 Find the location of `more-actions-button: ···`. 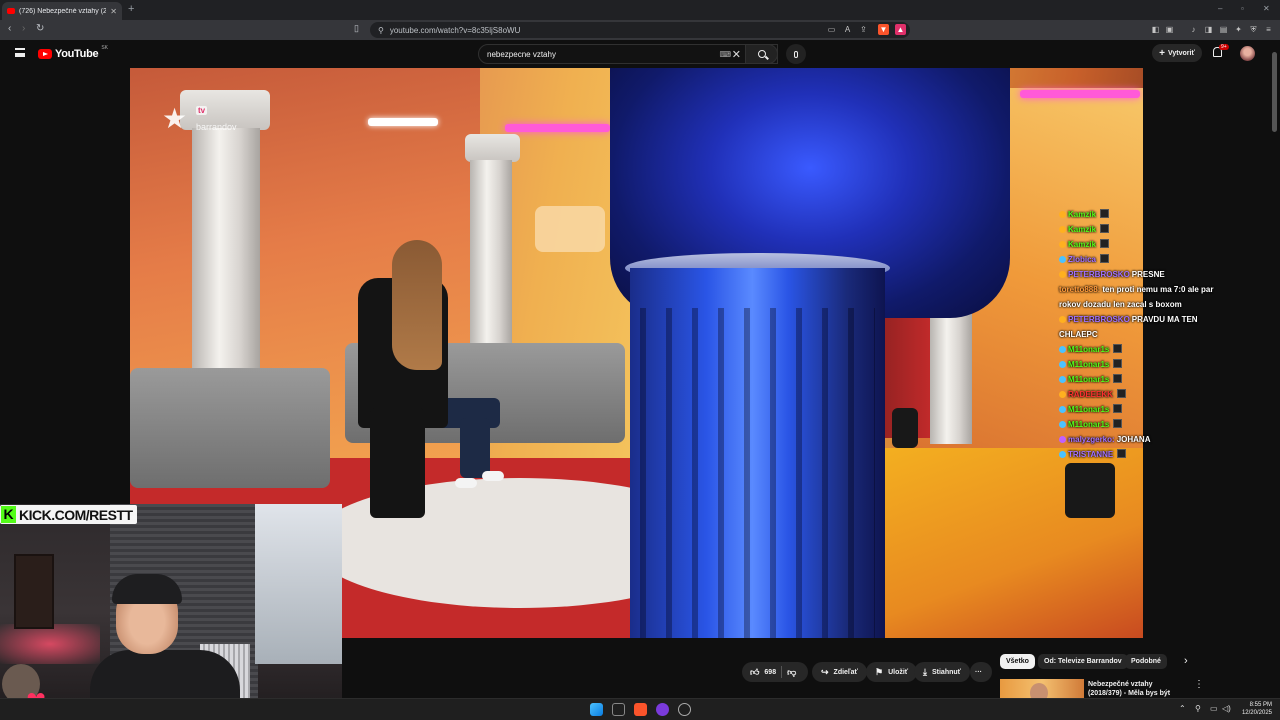

more-actions-button: ··· is located at coordinates (981, 672).